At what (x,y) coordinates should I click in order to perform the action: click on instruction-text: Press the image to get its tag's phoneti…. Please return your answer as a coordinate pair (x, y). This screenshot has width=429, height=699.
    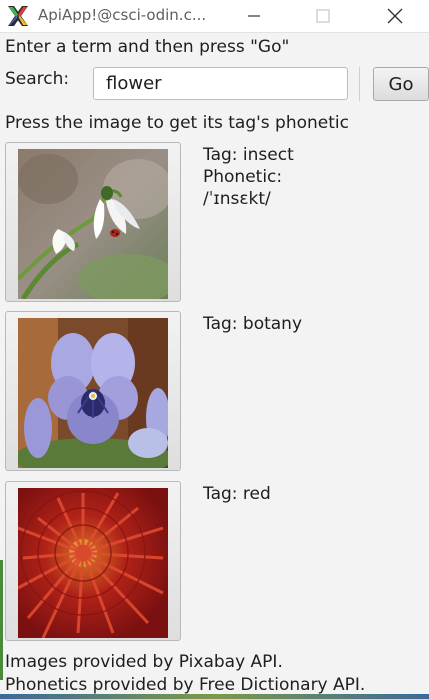
    Looking at the image, I should click on (177, 123).